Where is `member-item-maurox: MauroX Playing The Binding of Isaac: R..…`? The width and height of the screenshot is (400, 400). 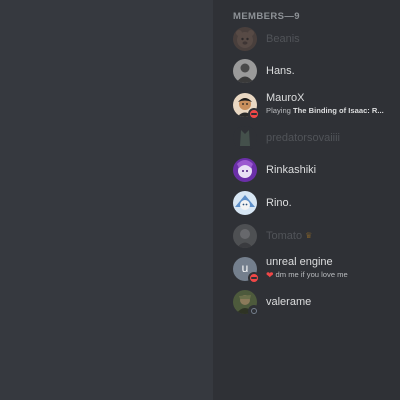
member-item-maurox: MauroX Playing The Binding of Isaac: R..… is located at coordinates (314, 105).